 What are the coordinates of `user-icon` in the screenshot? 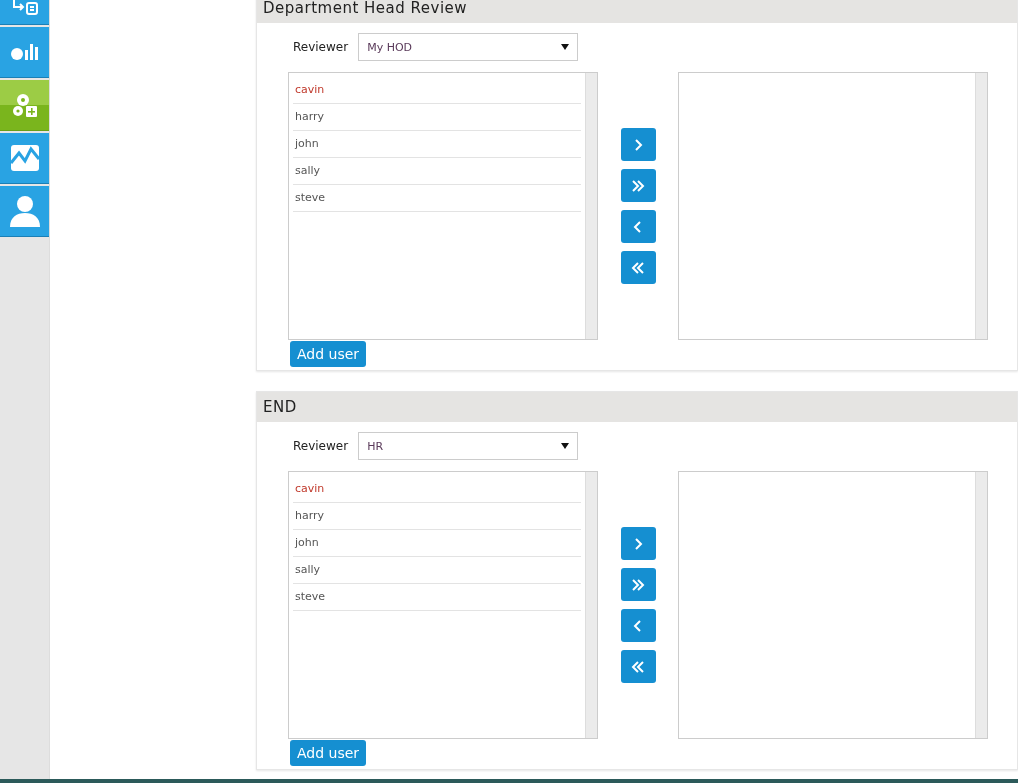 It's located at (24, 211).